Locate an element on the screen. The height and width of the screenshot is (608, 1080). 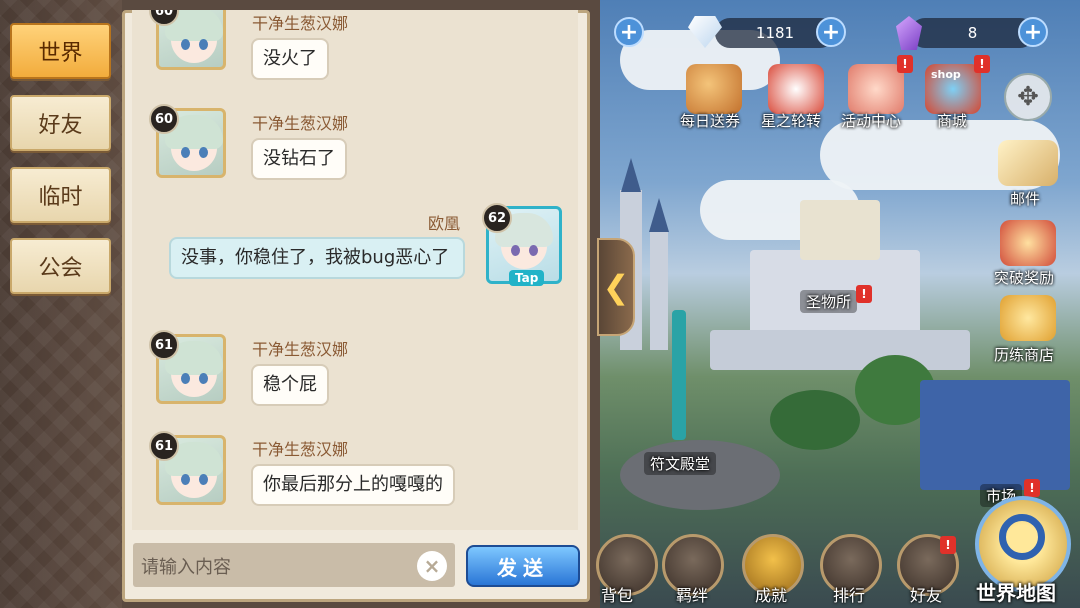
chat-bubble: 没钻石了 is located at coordinates (299, 159).